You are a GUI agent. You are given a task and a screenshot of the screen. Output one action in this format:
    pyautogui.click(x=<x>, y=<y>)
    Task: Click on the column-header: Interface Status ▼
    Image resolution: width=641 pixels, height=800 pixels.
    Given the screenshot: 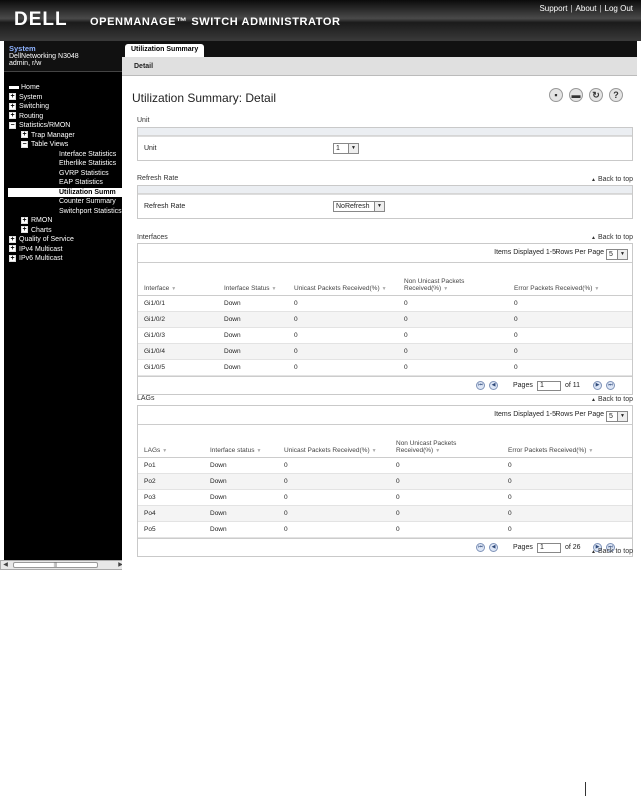 What is the action you would take?
    pyautogui.click(x=253, y=279)
    